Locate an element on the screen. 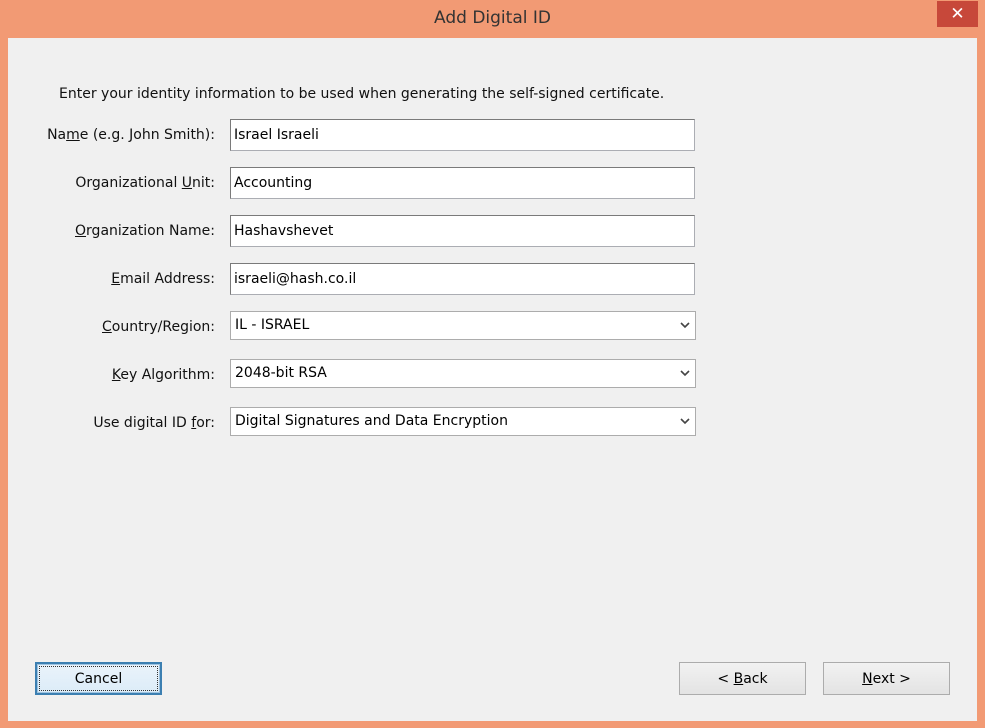 The image size is (985, 728). email-label: Email Address: is located at coordinates (163, 279).